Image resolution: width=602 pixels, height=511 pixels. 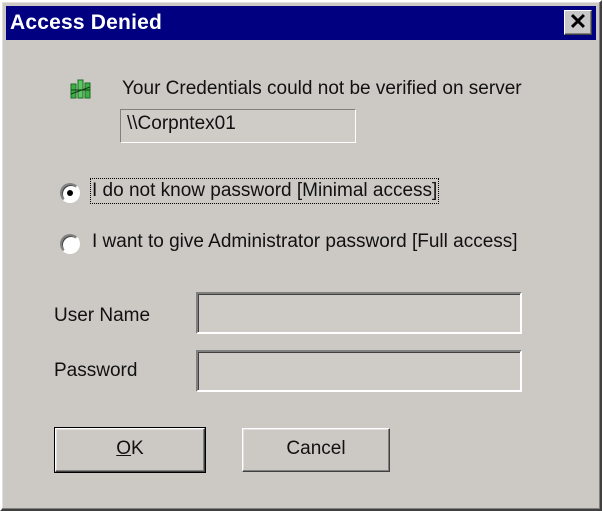 I want to click on ok-mnemonic: O, so click(x=124, y=448).